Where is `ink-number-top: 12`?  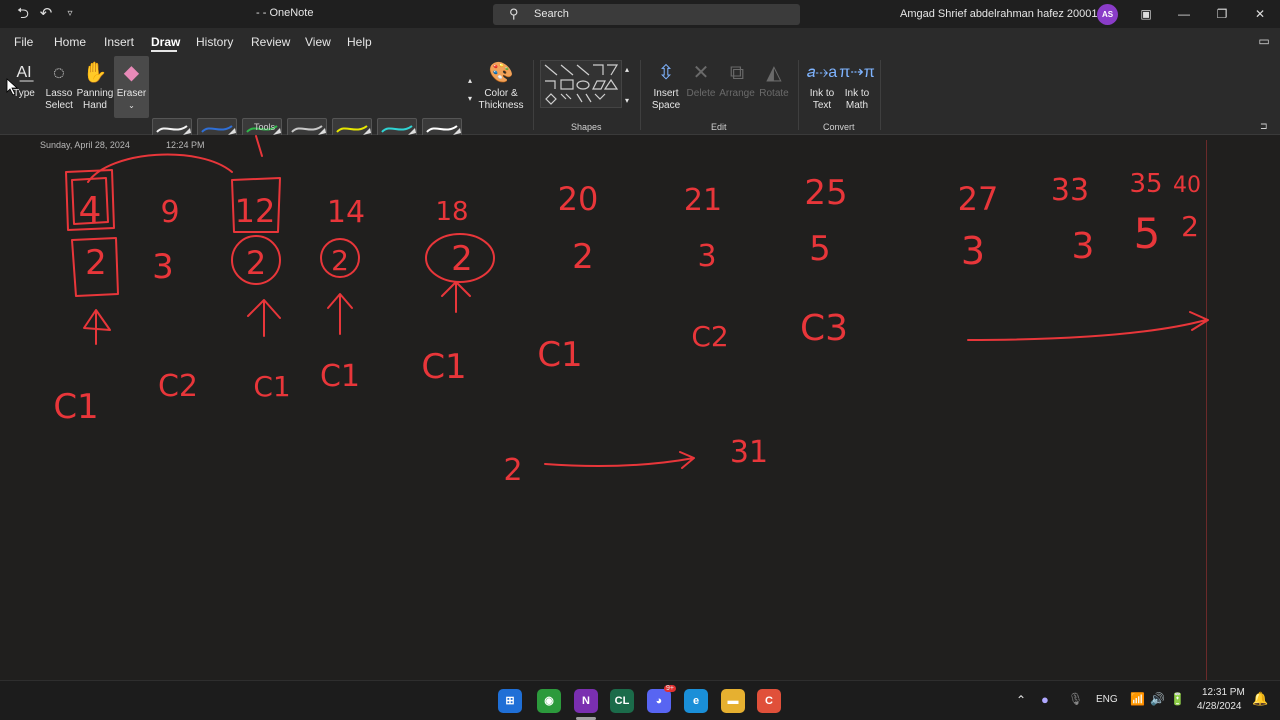
ink-number-top: 12 is located at coordinates (255, 211).